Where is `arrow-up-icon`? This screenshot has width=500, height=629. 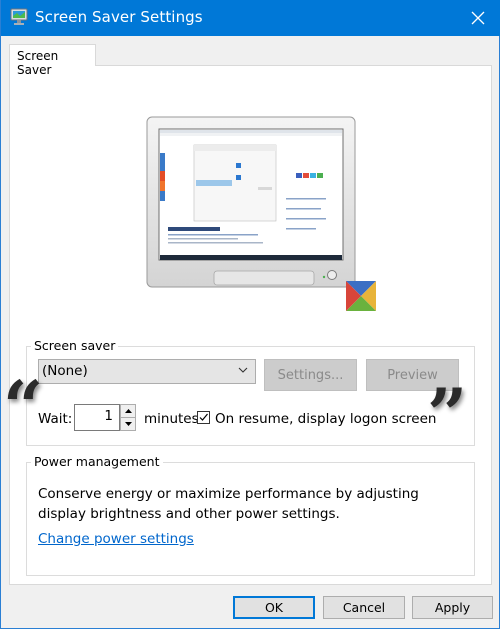 arrow-up-icon is located at coordinates (128, 411).